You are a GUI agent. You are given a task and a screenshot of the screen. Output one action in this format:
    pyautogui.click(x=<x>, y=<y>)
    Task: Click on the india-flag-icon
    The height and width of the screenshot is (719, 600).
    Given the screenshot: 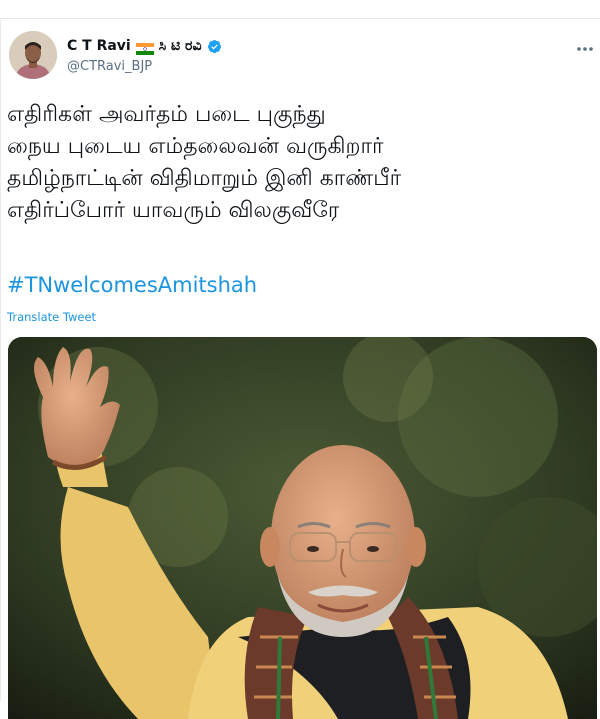 What is the action you would take?
    pyautogui.click(x=144, y=47)
    